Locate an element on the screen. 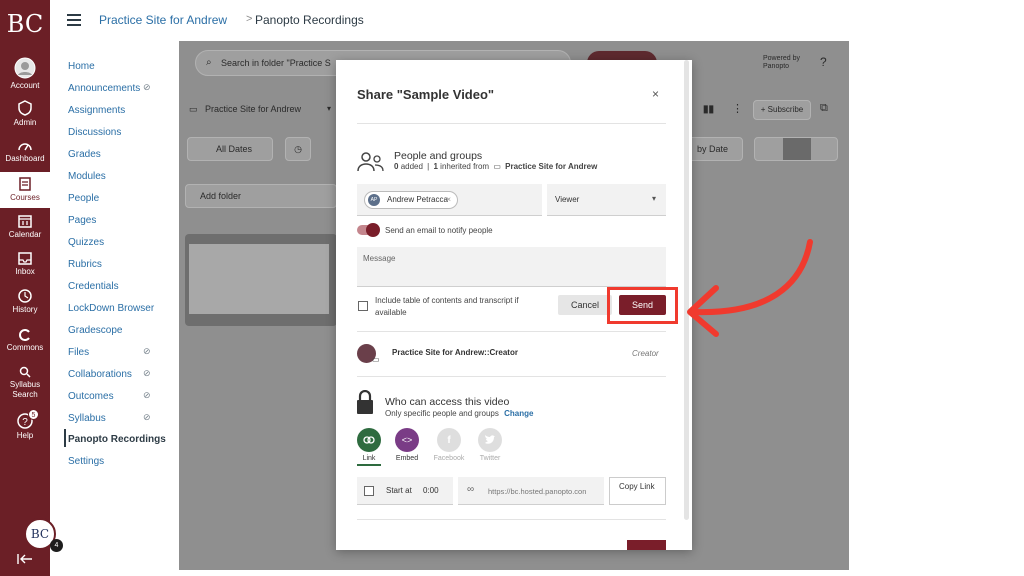 The height and width of the screenshot is (576, 1024). start-at-checkbox is located at coordinates (369, 491).